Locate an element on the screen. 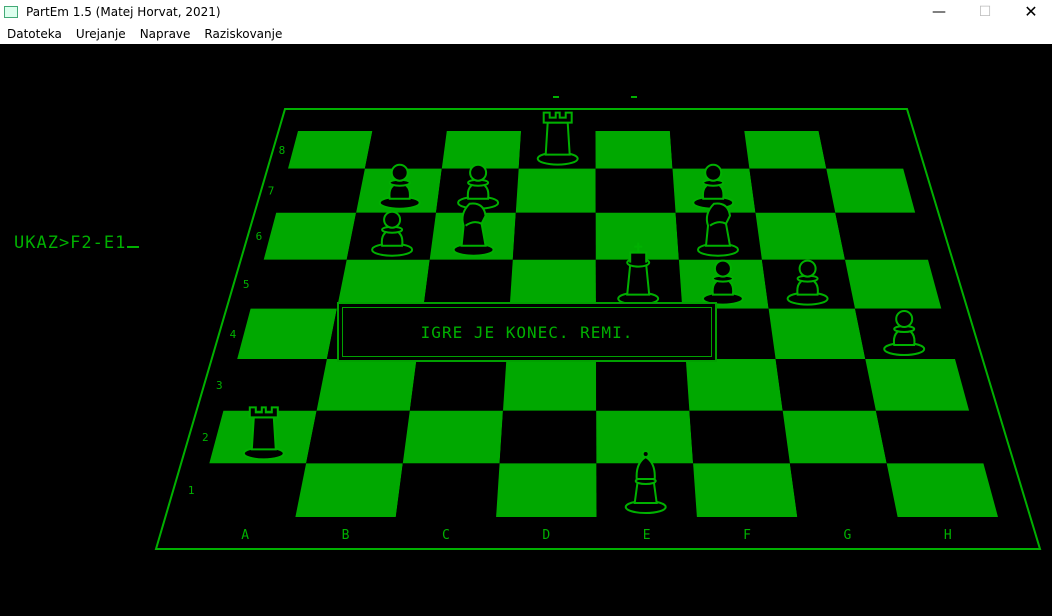 The height and width of the screenshot is (616, 1052). square-g1 is located at coordinates (843, 490).